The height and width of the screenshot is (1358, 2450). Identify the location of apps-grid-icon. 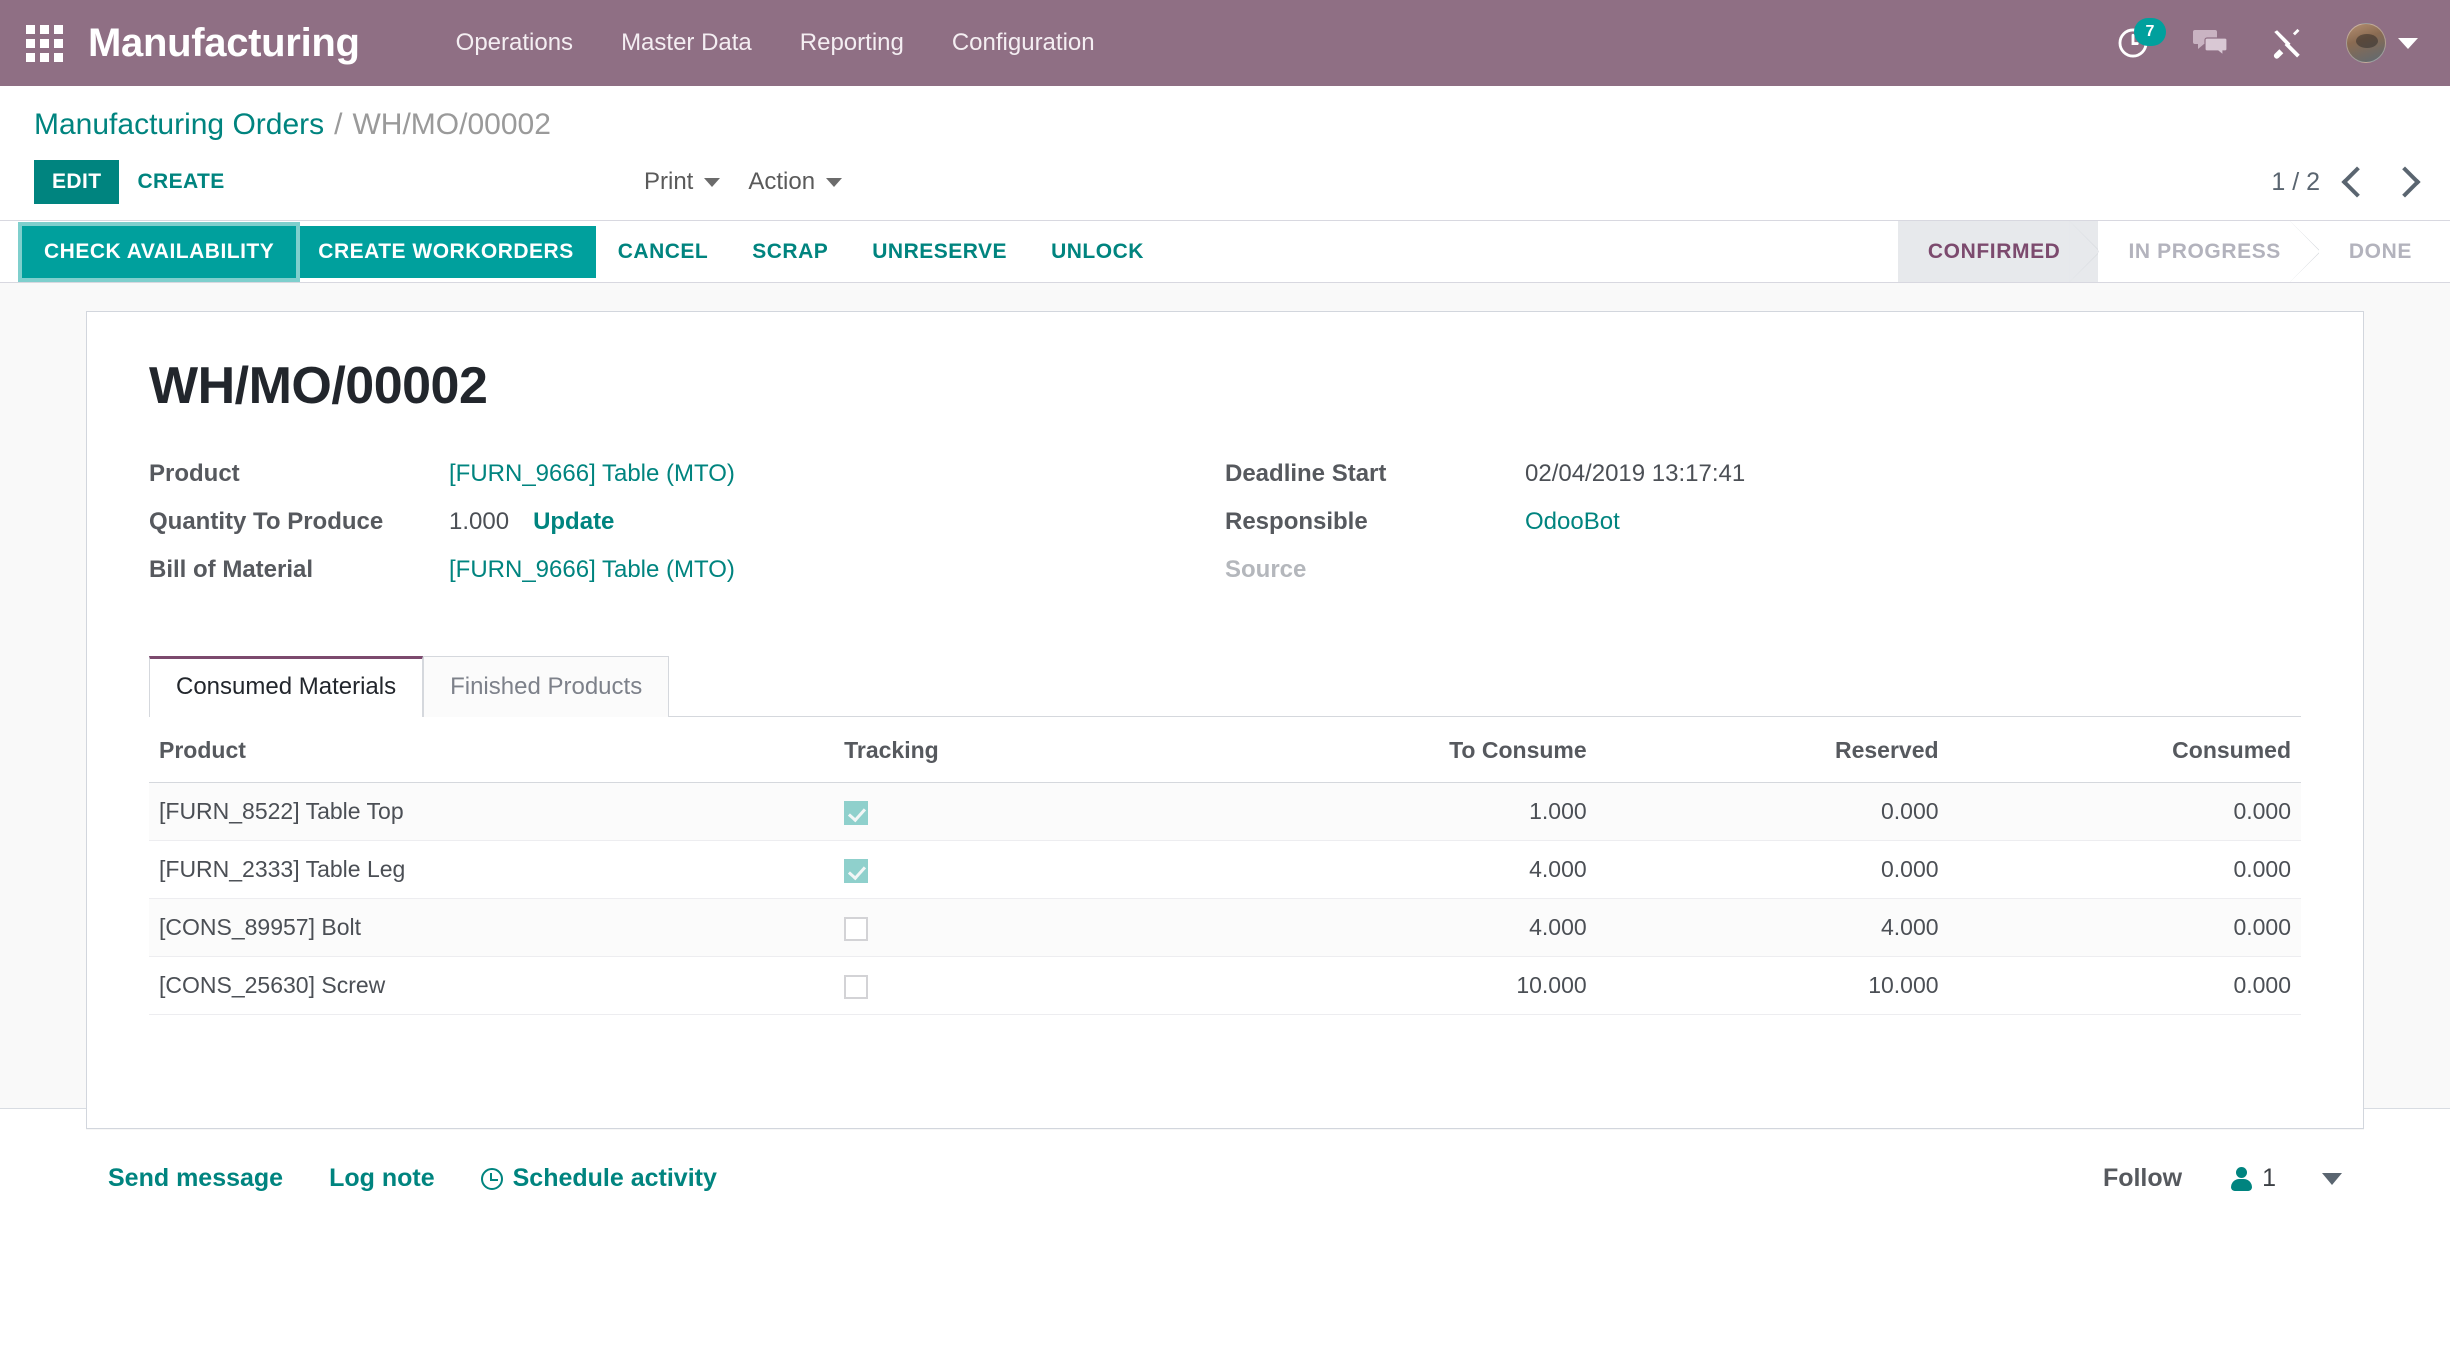
(44, 43).